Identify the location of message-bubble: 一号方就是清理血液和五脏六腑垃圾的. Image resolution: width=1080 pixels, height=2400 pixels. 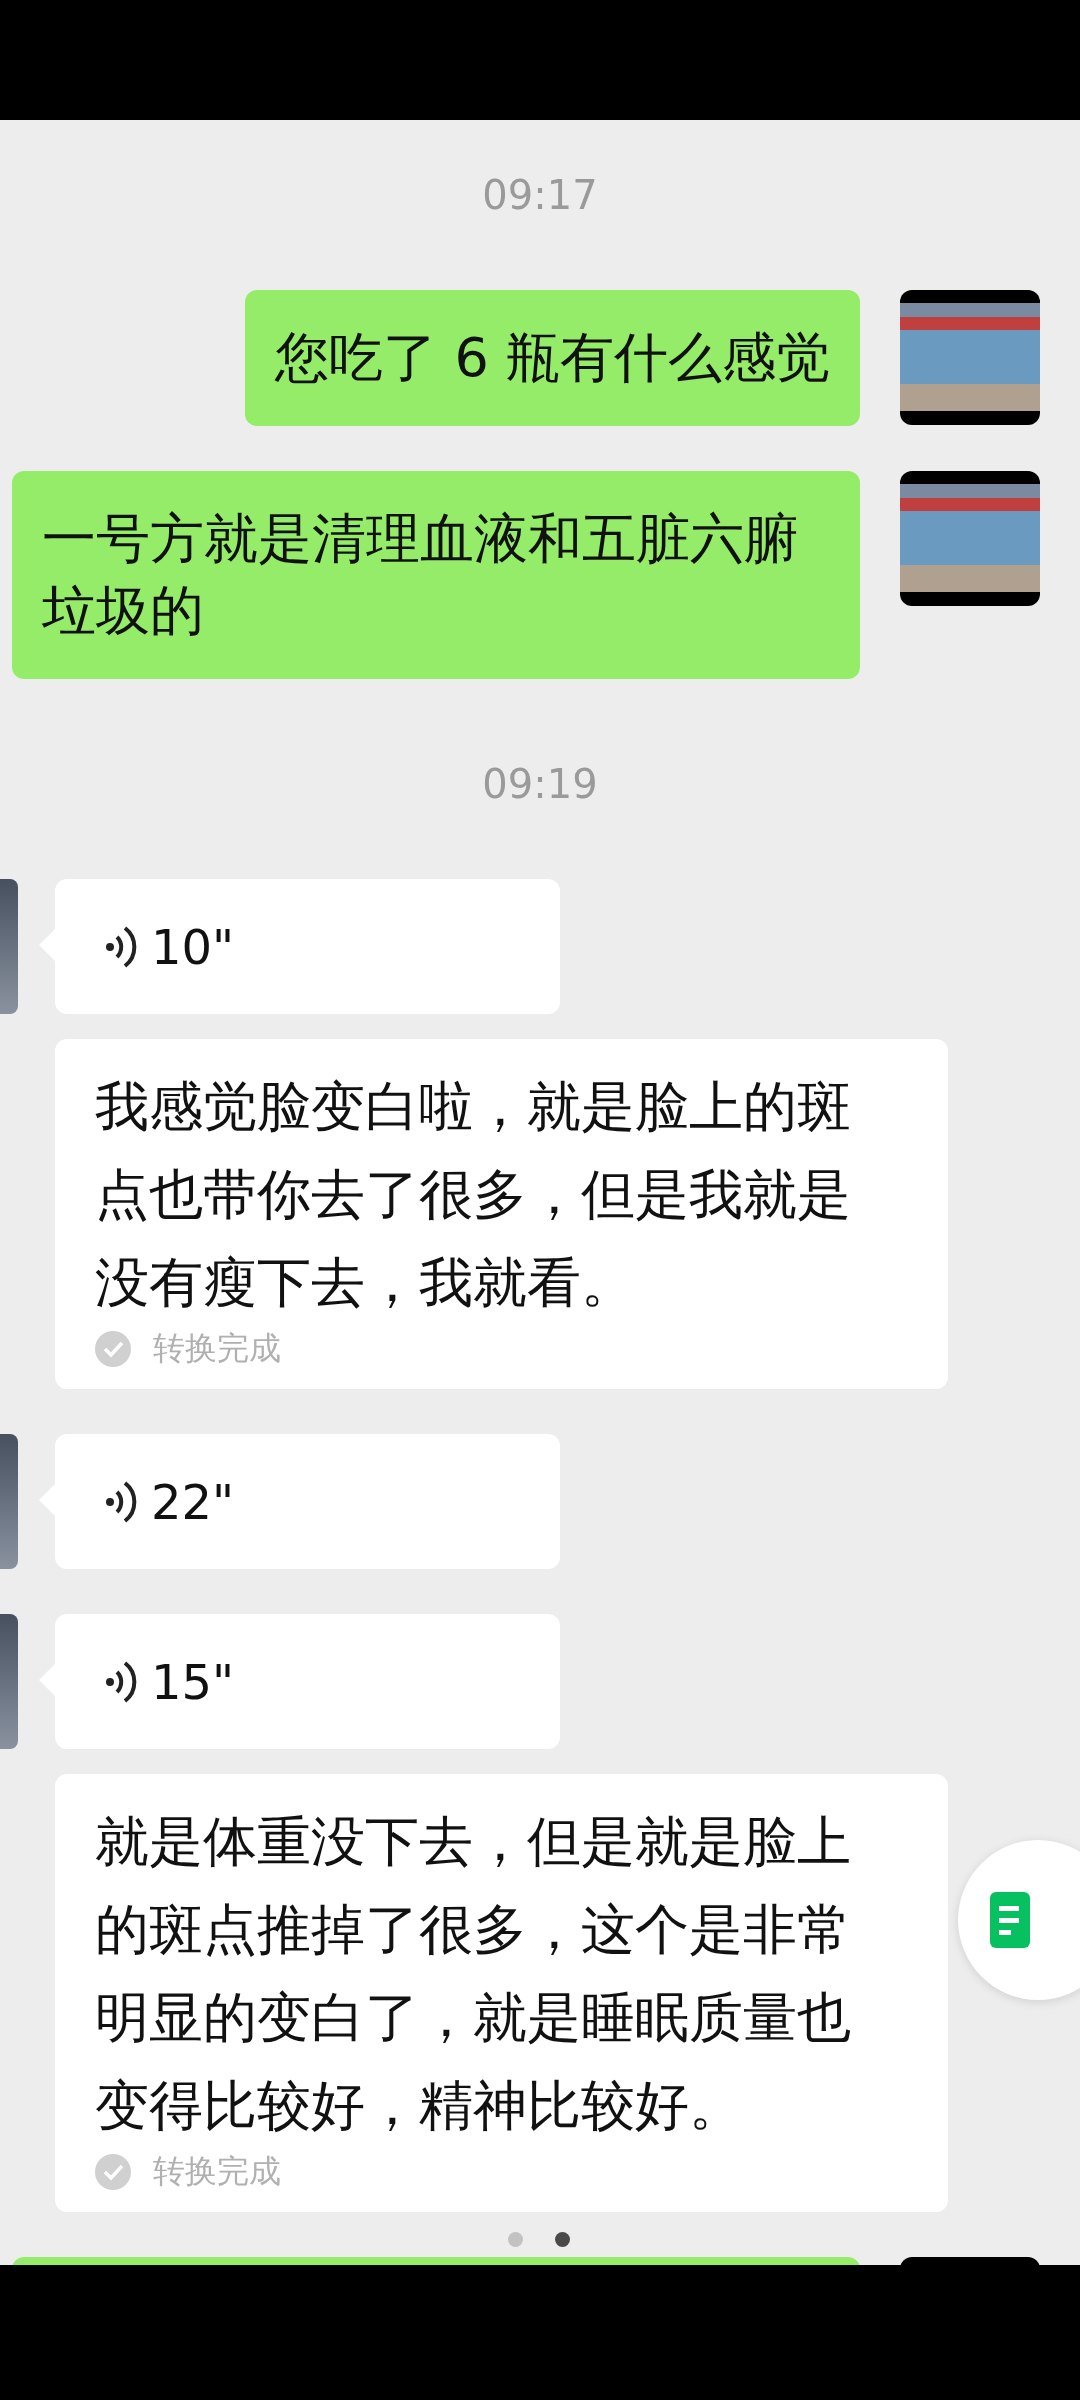
(436, 575).